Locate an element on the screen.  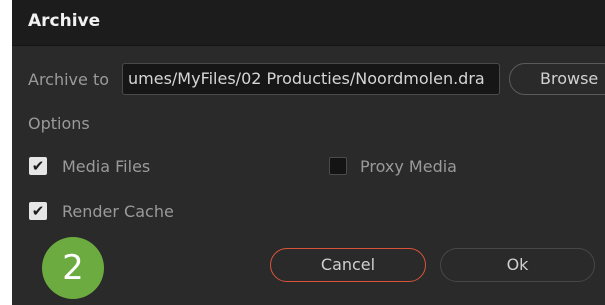
dialog-titlebar: Archive is located at coordinates (308, 23).